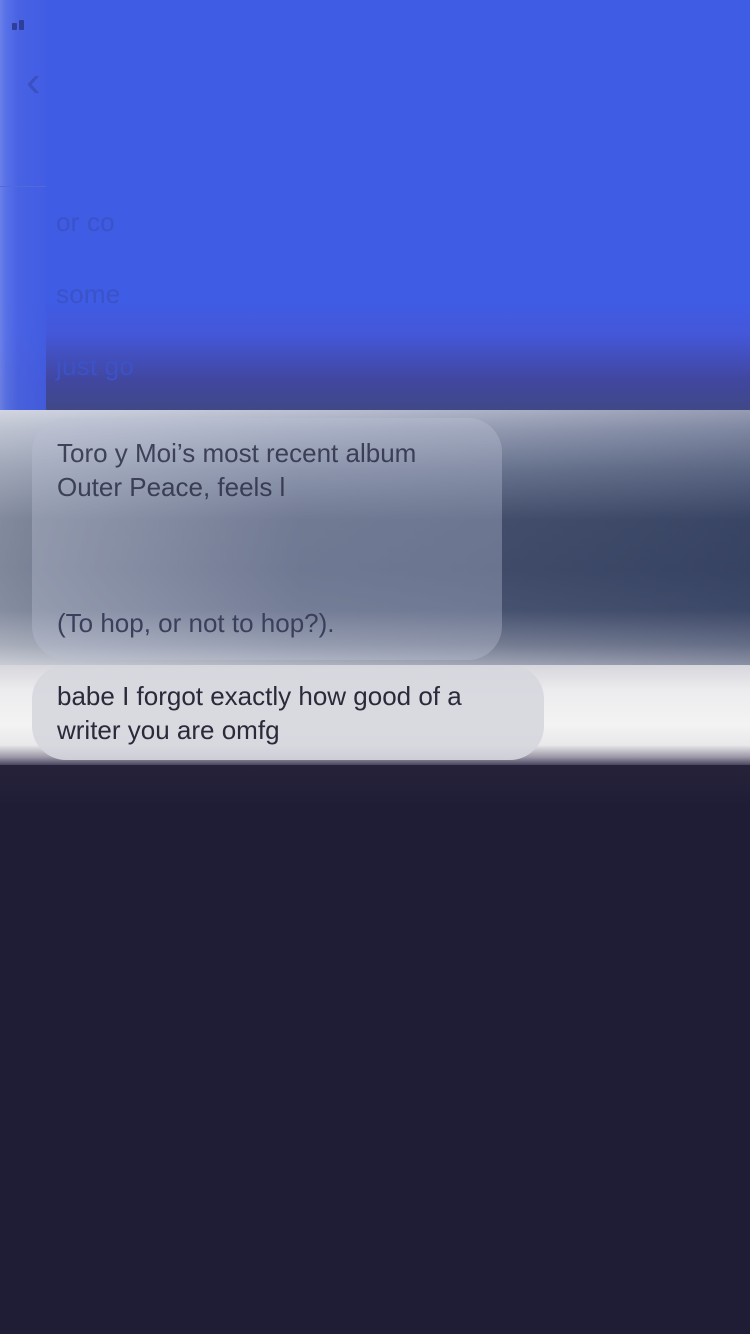 This screenshot has height=1334, width=750. What do you see at coordinates (95, 366) in the screenshot?
I see `blurred-message-line: just go` at bounding box center [95, 366].